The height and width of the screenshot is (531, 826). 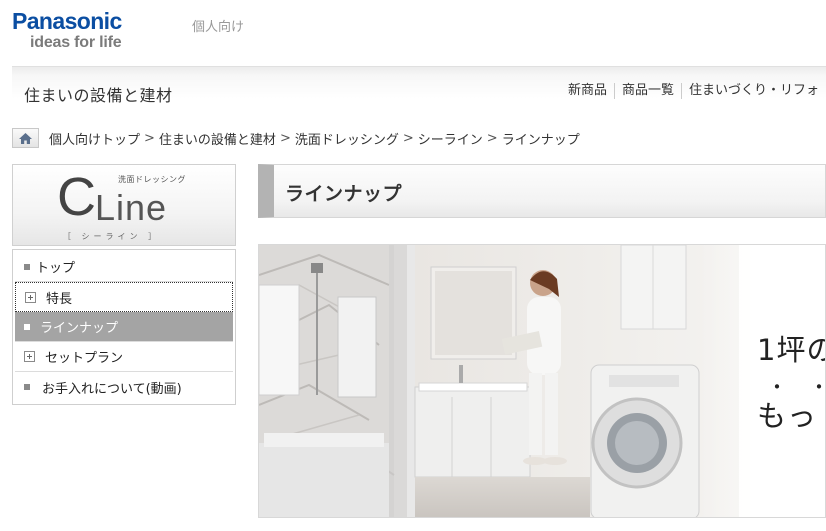 What do you see at coordinates (131, 207) in the screenshot?
I see `cline-logo-line: Line` at bounding box center [131, 207].